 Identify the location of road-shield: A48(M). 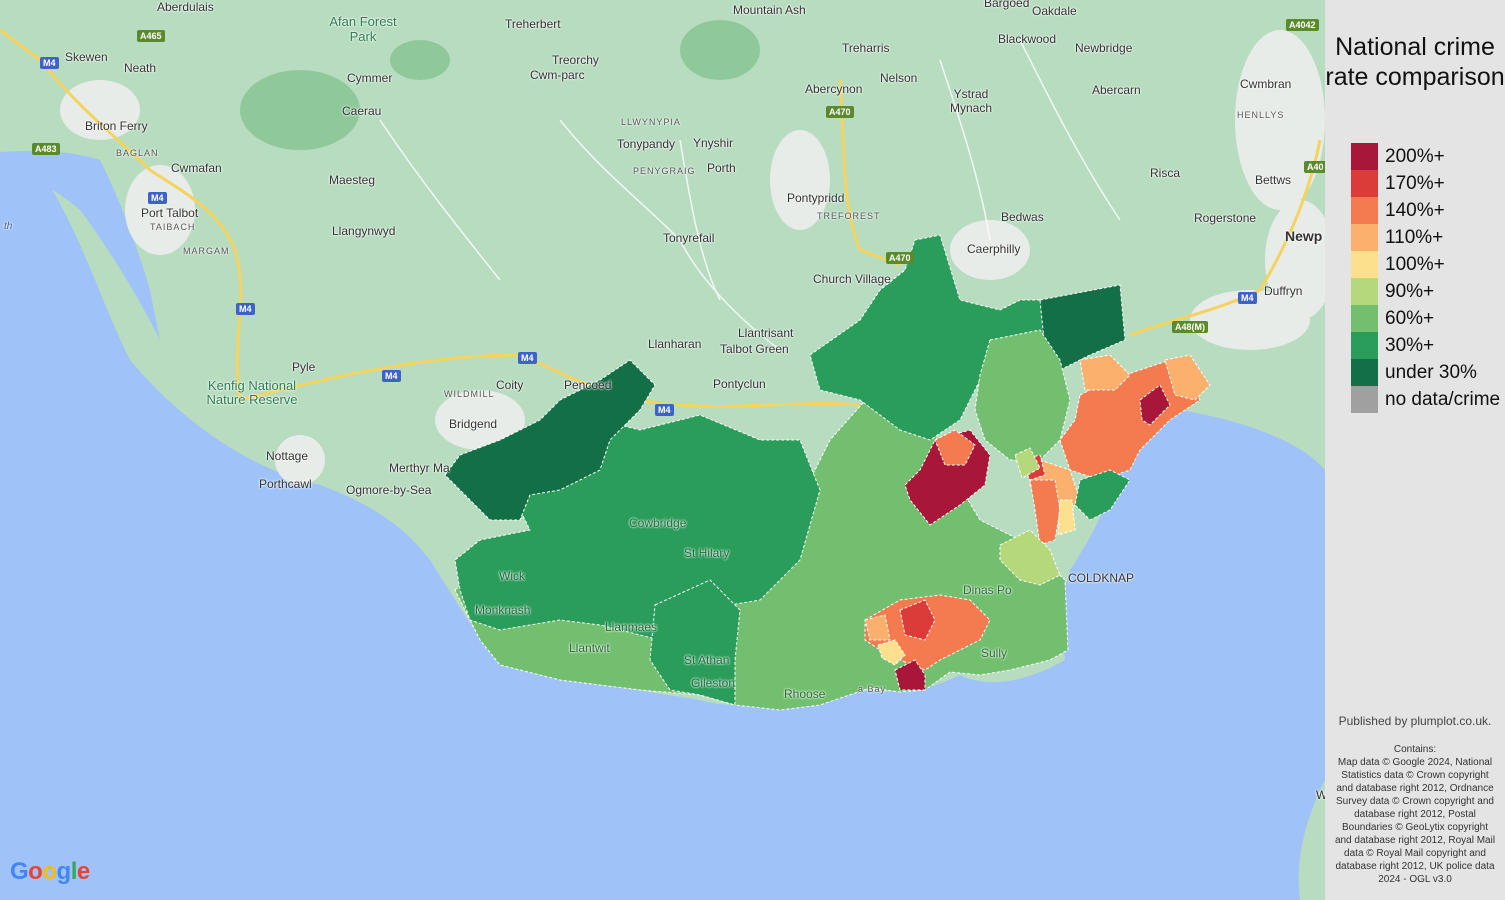
(1190, 327).